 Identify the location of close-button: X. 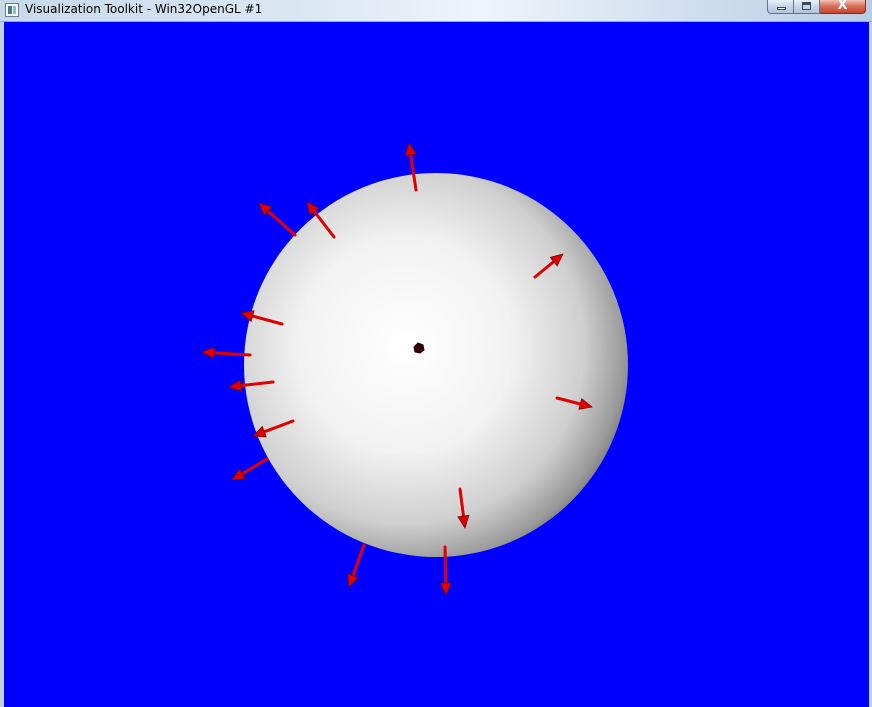
(843, 7).